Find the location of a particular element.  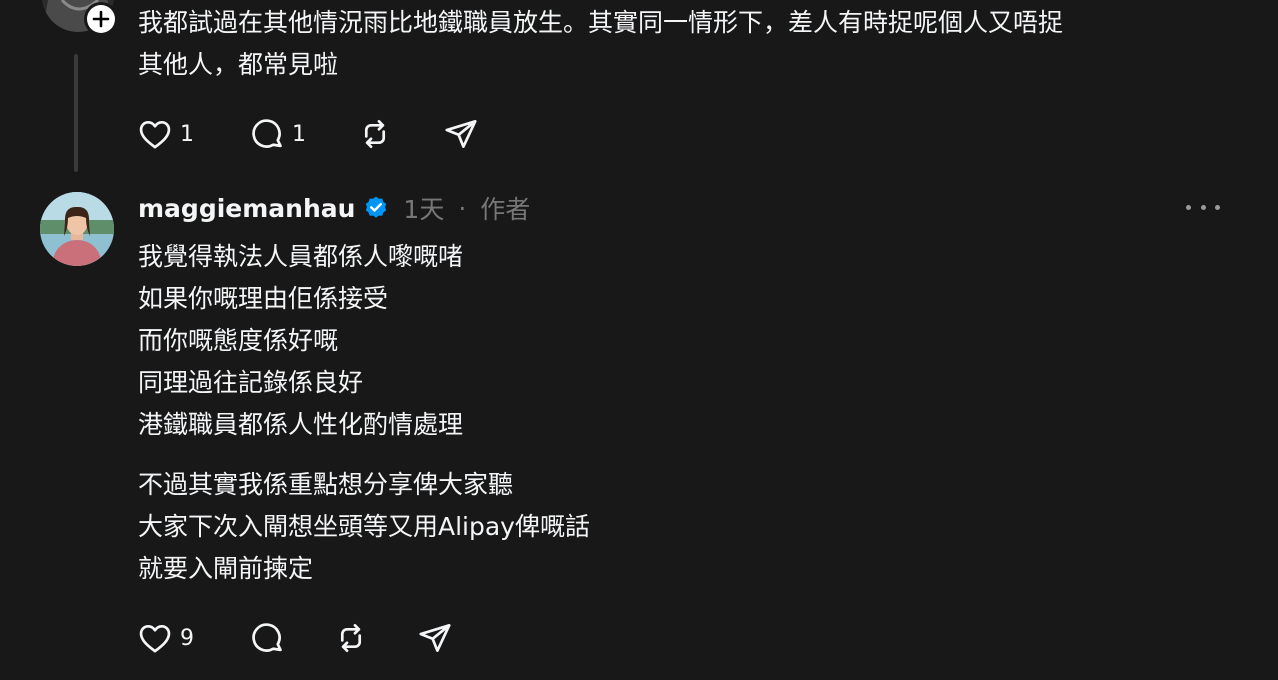

post1-reply-button: 1 is located at coordinates (302, 134).